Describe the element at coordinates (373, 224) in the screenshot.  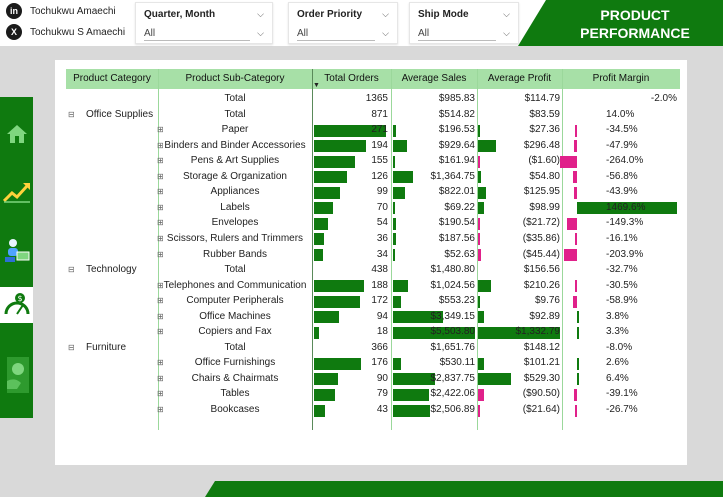
I see `table-row: ⊞ Envelopes 54 $190.54 ($21.72) -149.3%` at that location.